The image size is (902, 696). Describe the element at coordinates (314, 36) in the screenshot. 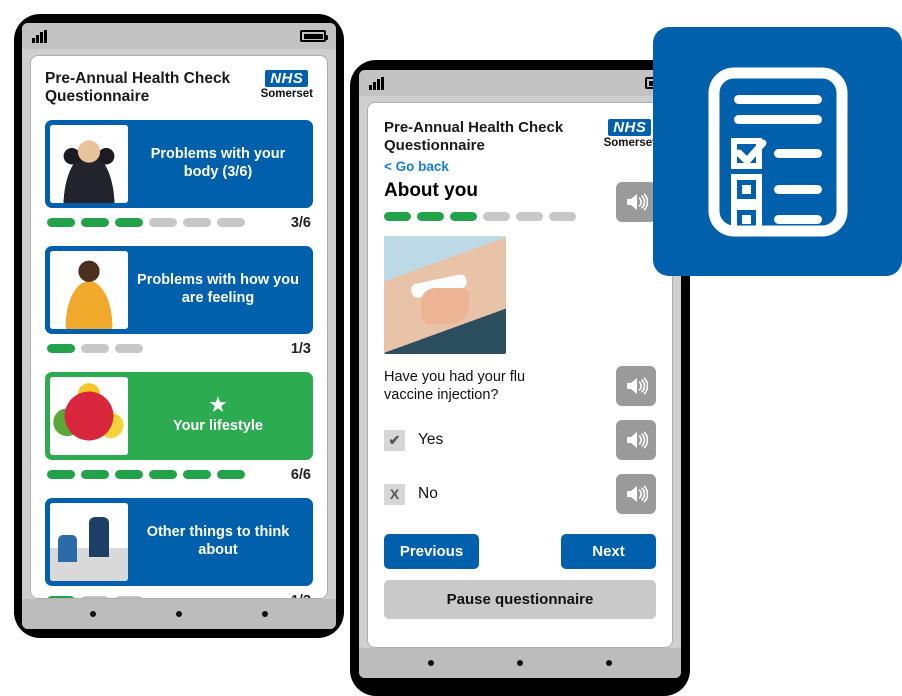

I see `battery-full-icon` at that location.